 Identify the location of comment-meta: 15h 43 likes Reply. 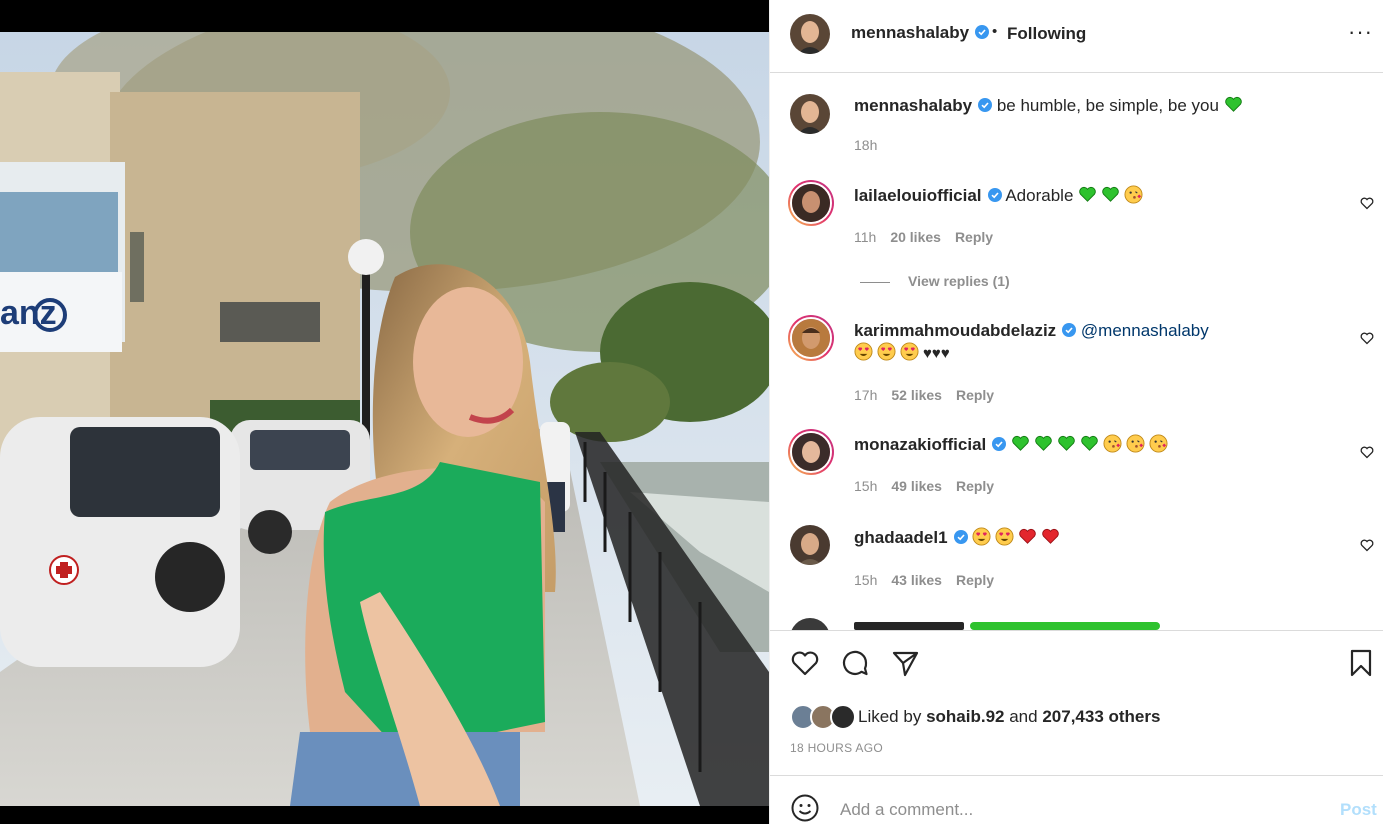
(931, 580).